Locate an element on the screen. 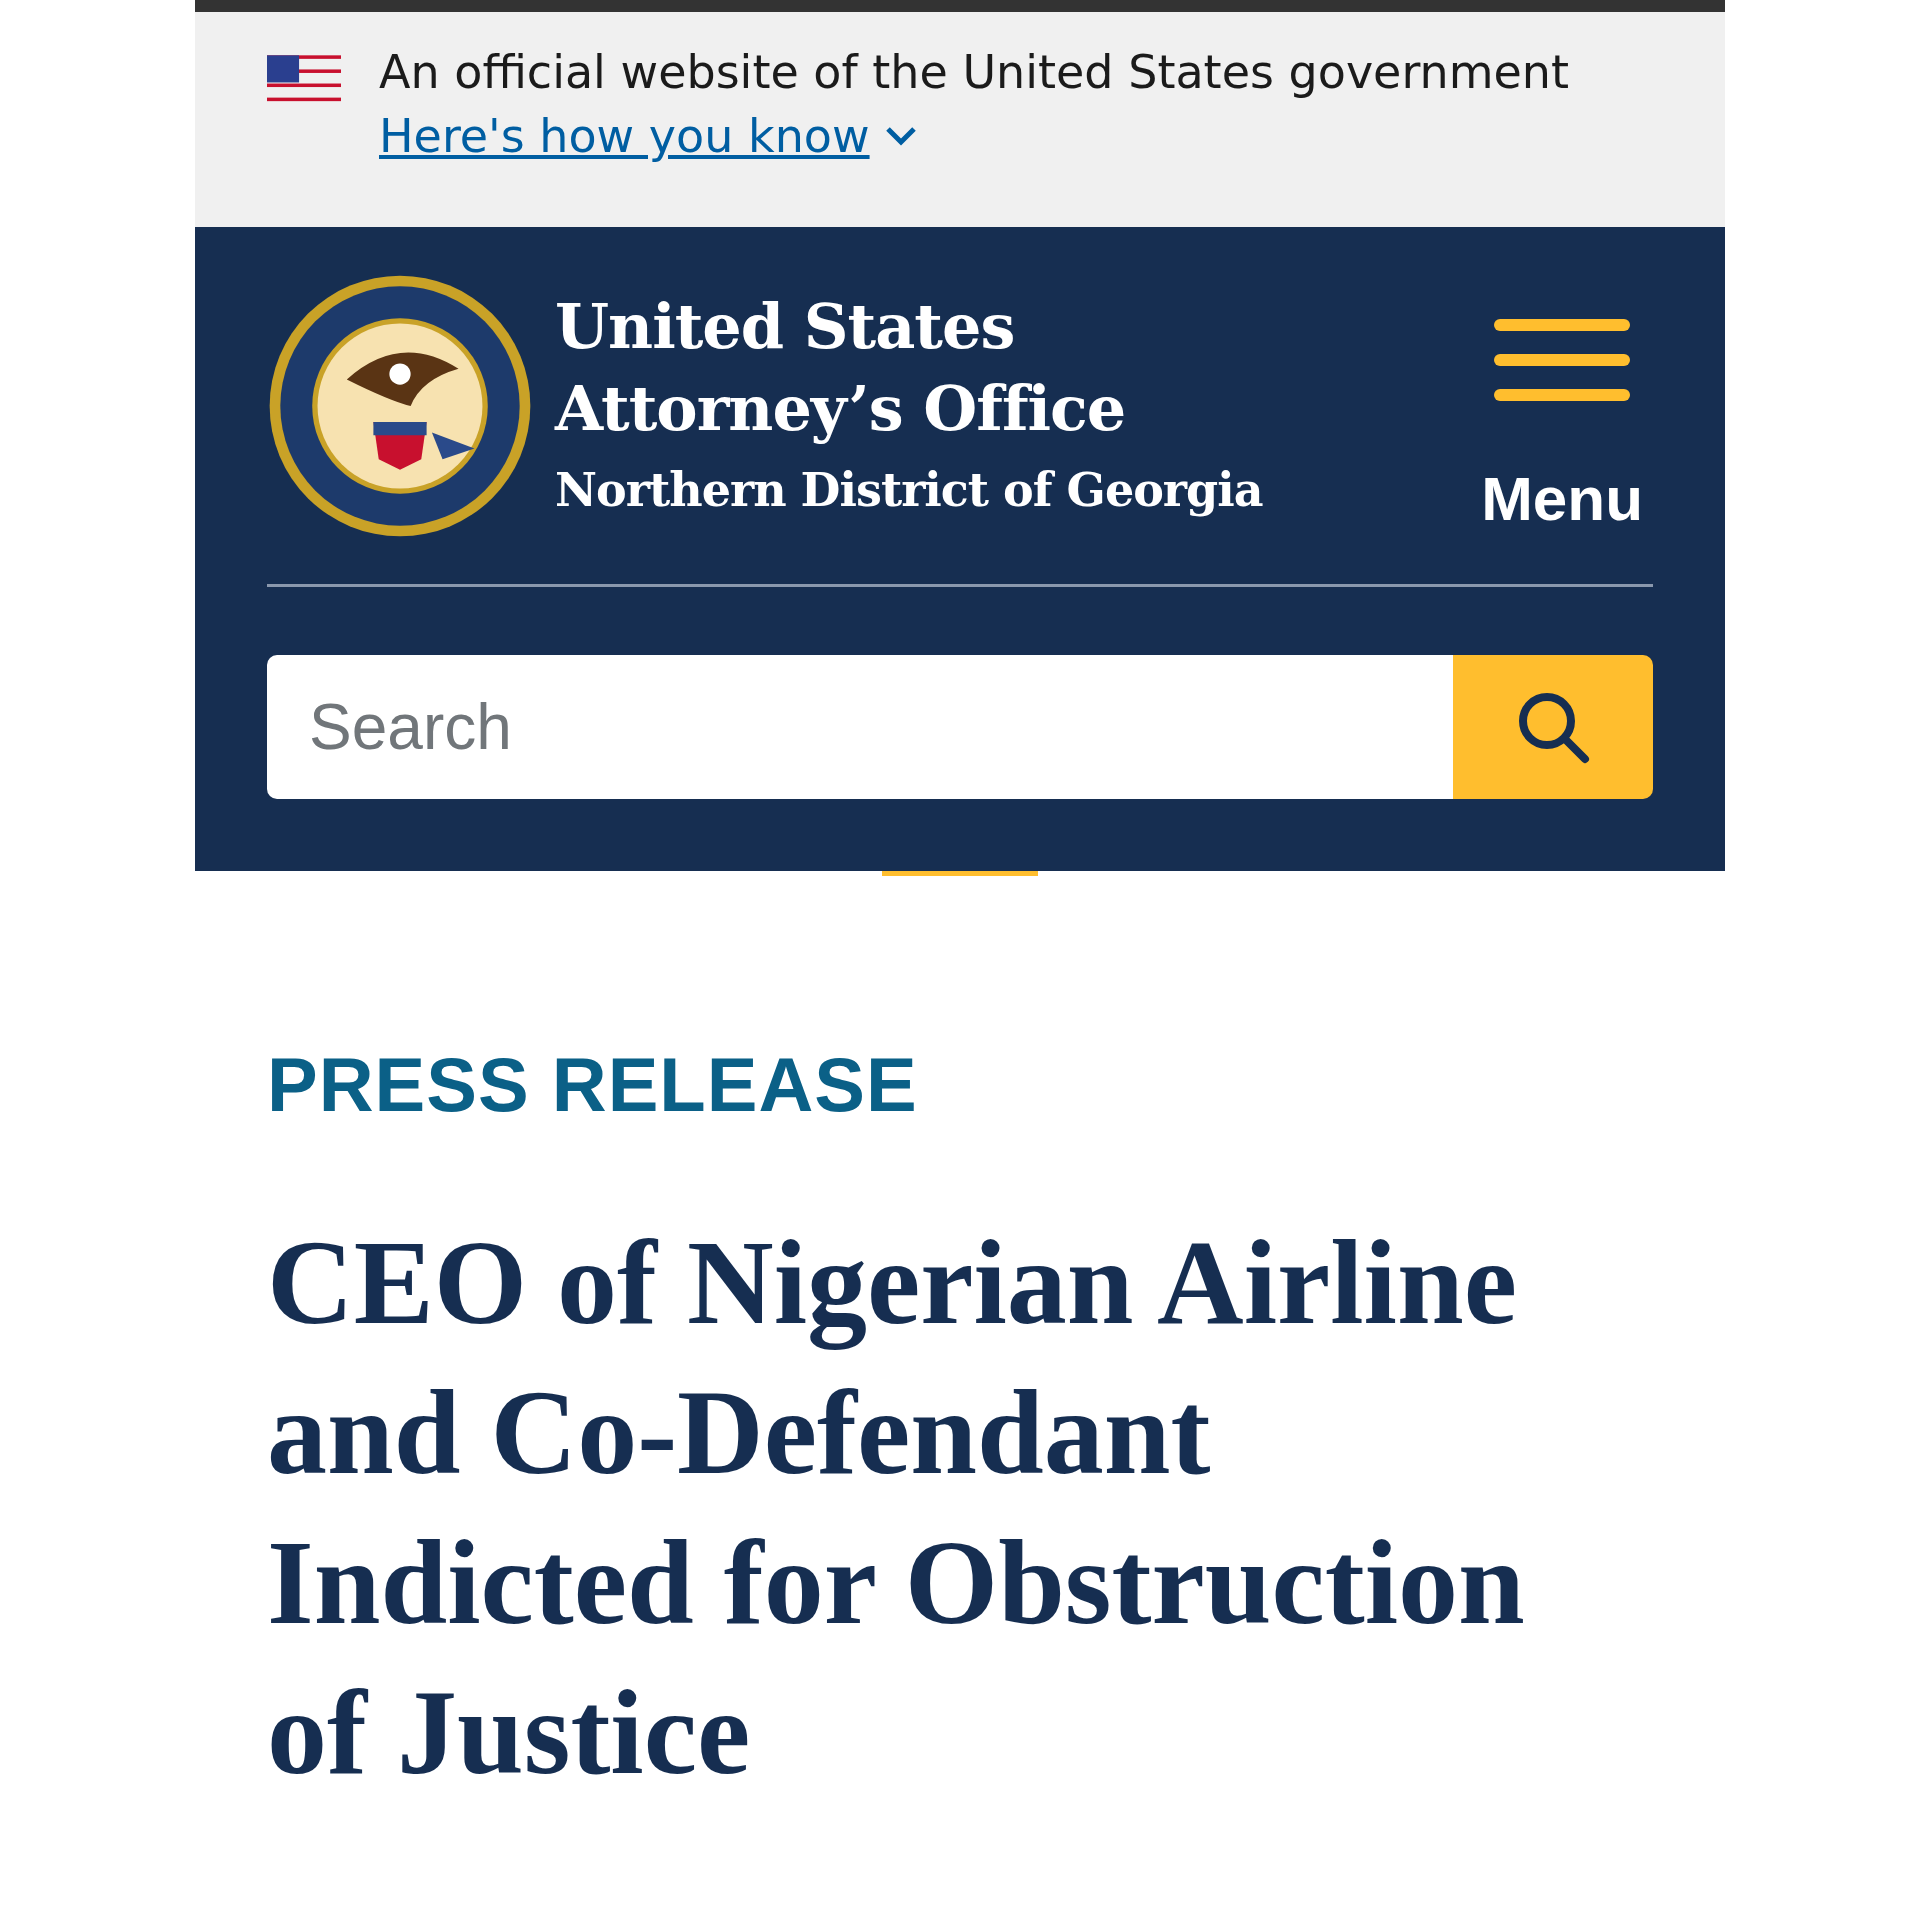 This screenshot has height=1920, width=1920. menu-button: Menu is located at coordinates (1562, 425).